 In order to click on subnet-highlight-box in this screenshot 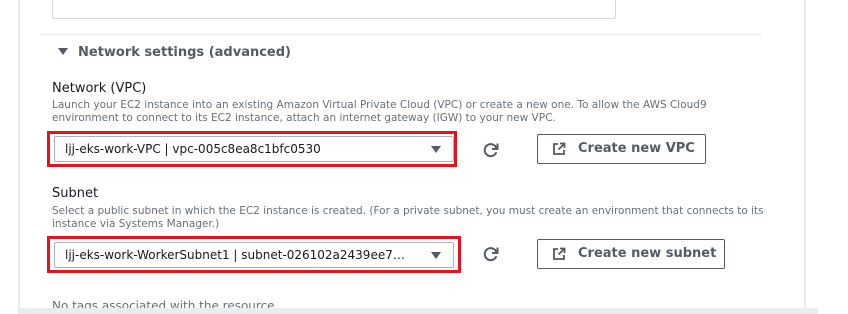, I will do `click(254, 254)`.